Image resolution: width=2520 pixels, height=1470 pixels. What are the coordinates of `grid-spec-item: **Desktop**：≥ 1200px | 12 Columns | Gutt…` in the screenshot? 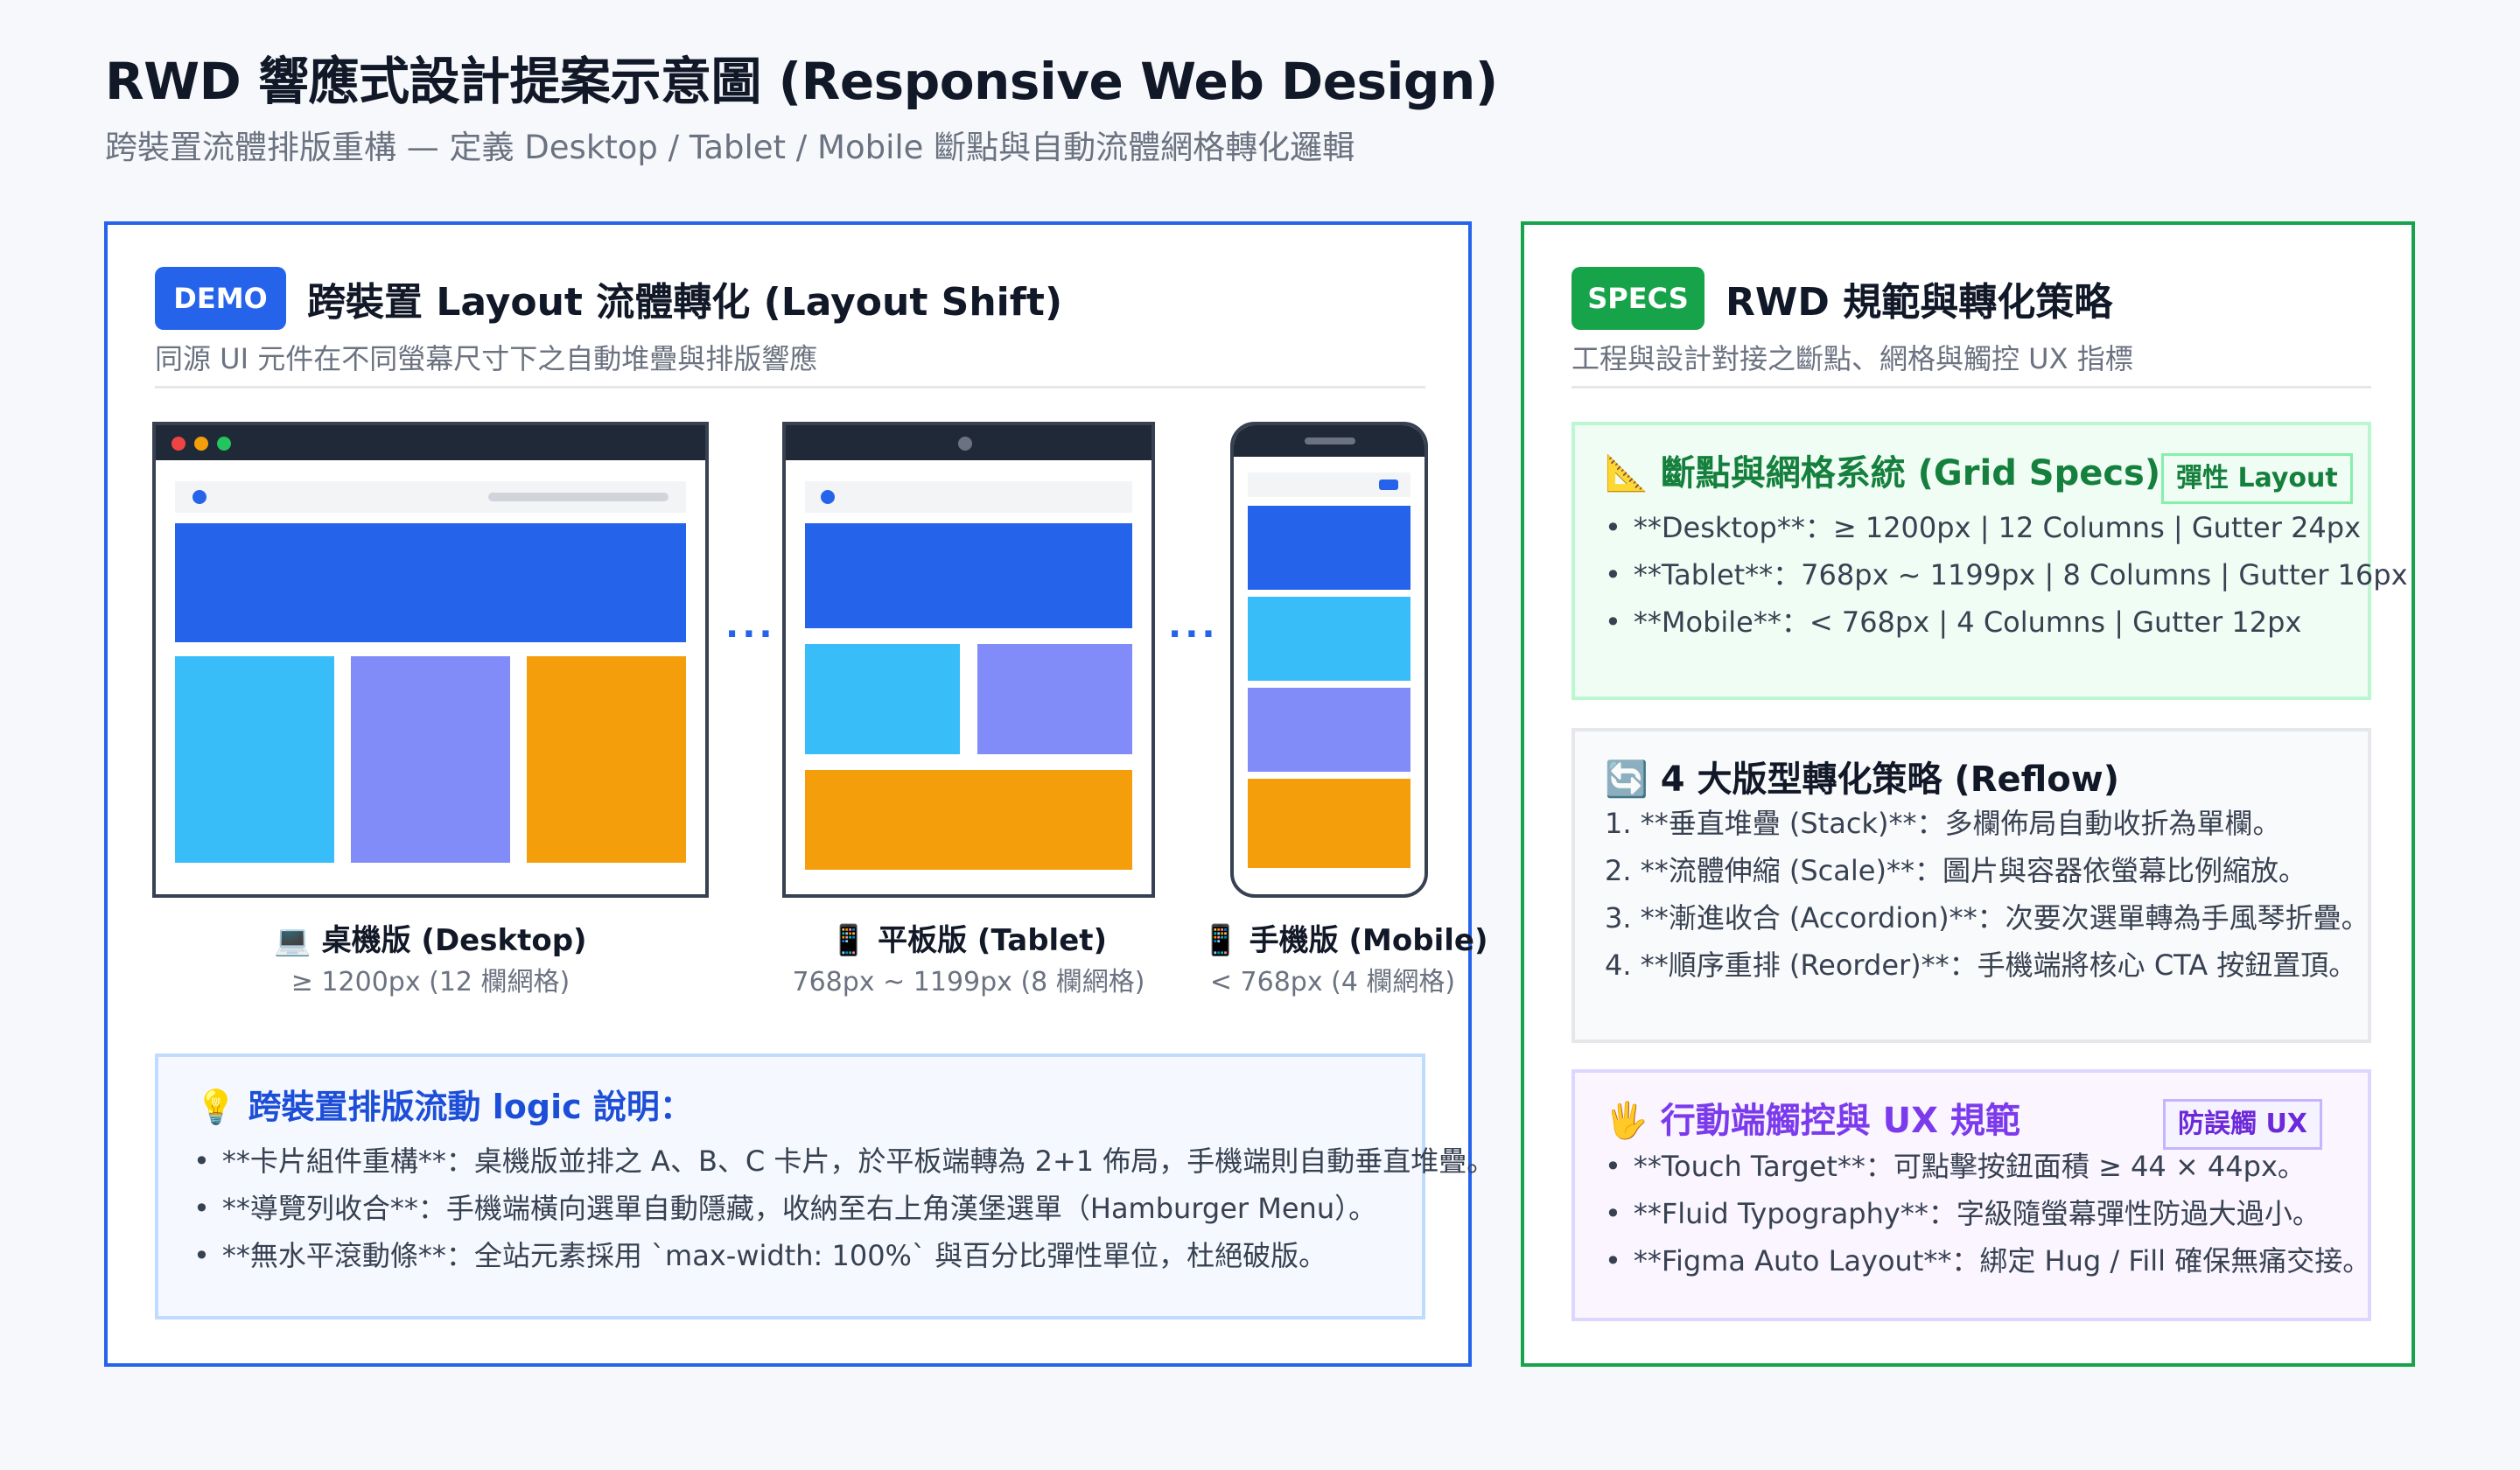 It's located at (2006, 527).